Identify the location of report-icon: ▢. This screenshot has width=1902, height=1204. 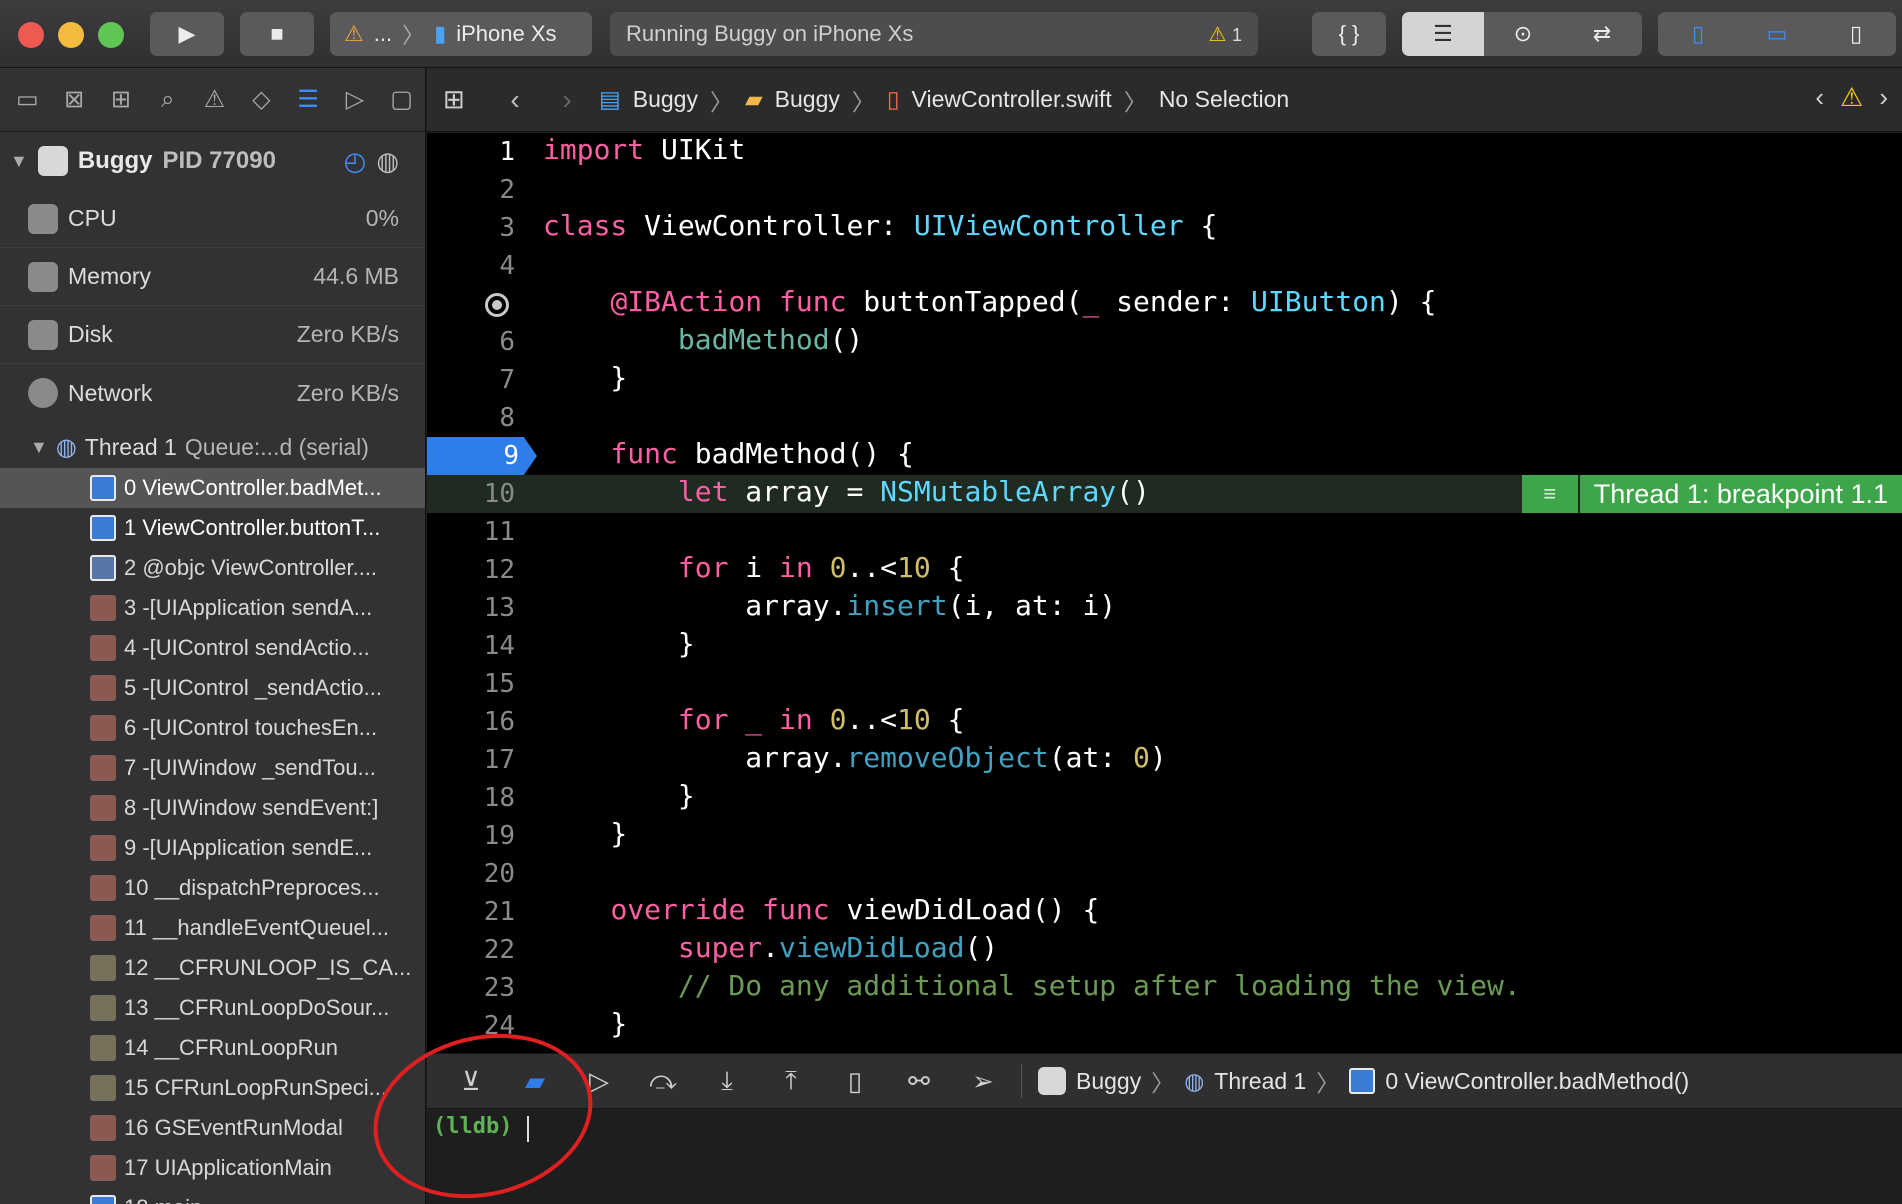
(401, 99).